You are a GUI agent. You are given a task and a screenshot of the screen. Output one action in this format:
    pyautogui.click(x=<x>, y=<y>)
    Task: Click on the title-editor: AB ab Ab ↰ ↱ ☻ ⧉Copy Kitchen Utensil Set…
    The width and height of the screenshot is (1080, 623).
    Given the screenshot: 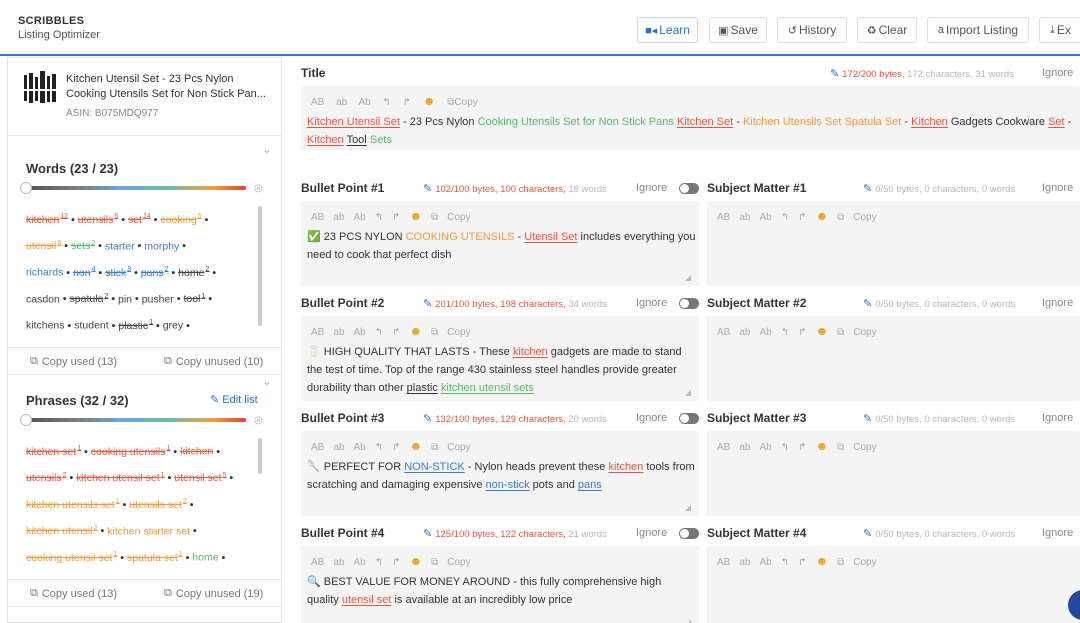 What is the action you would take?
    pyautogui.click(x=690, y=118)
    